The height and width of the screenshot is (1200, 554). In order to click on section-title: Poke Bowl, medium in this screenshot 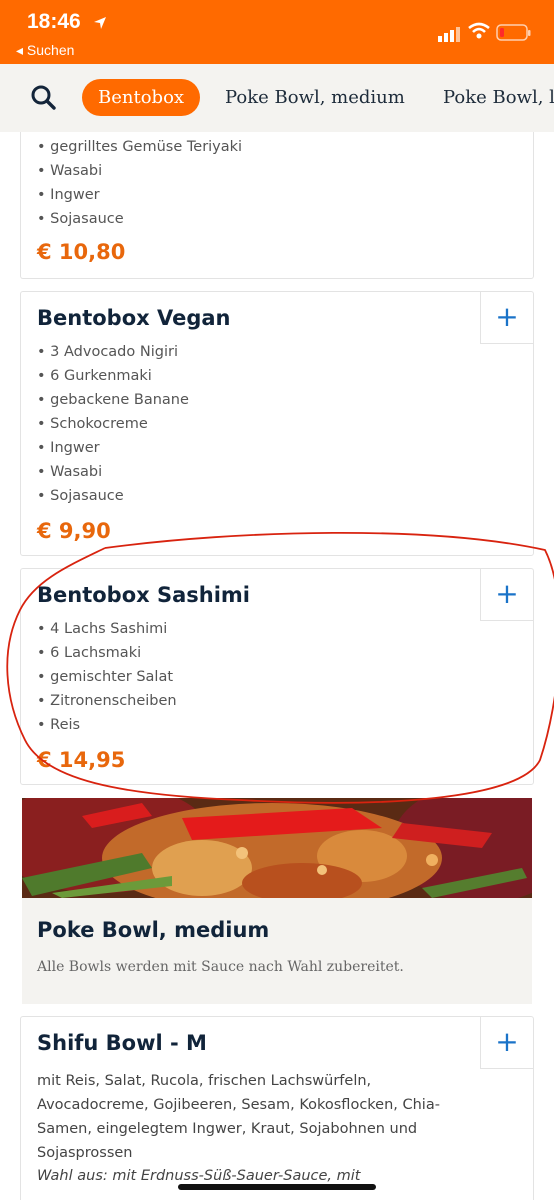, I will do `click(153, 930)`.